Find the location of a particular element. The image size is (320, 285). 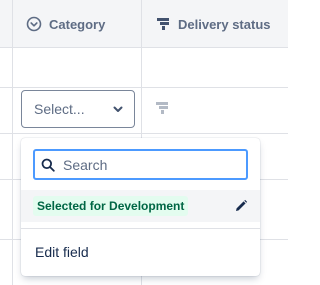

status-lozenge: Selected for Development is located at coordinates (111, 206).